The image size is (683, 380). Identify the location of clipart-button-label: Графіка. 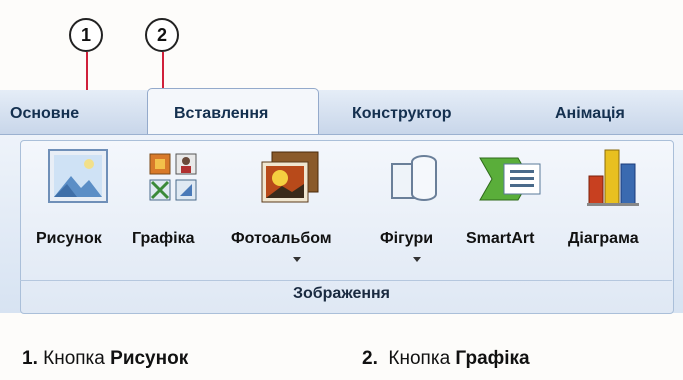
(163, 239).